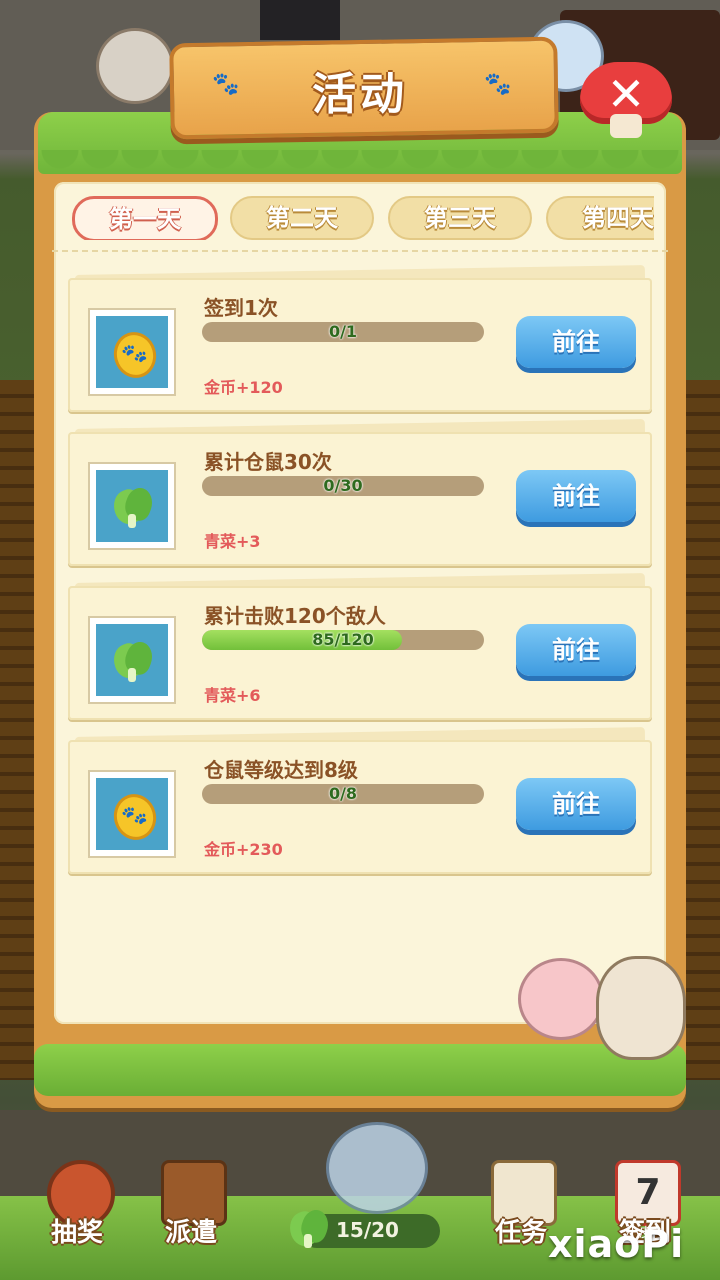 Image resolution: width=720 pixels, height=1280 pixels. I want to click on progress-bar: 0/1, so click(343, 332).